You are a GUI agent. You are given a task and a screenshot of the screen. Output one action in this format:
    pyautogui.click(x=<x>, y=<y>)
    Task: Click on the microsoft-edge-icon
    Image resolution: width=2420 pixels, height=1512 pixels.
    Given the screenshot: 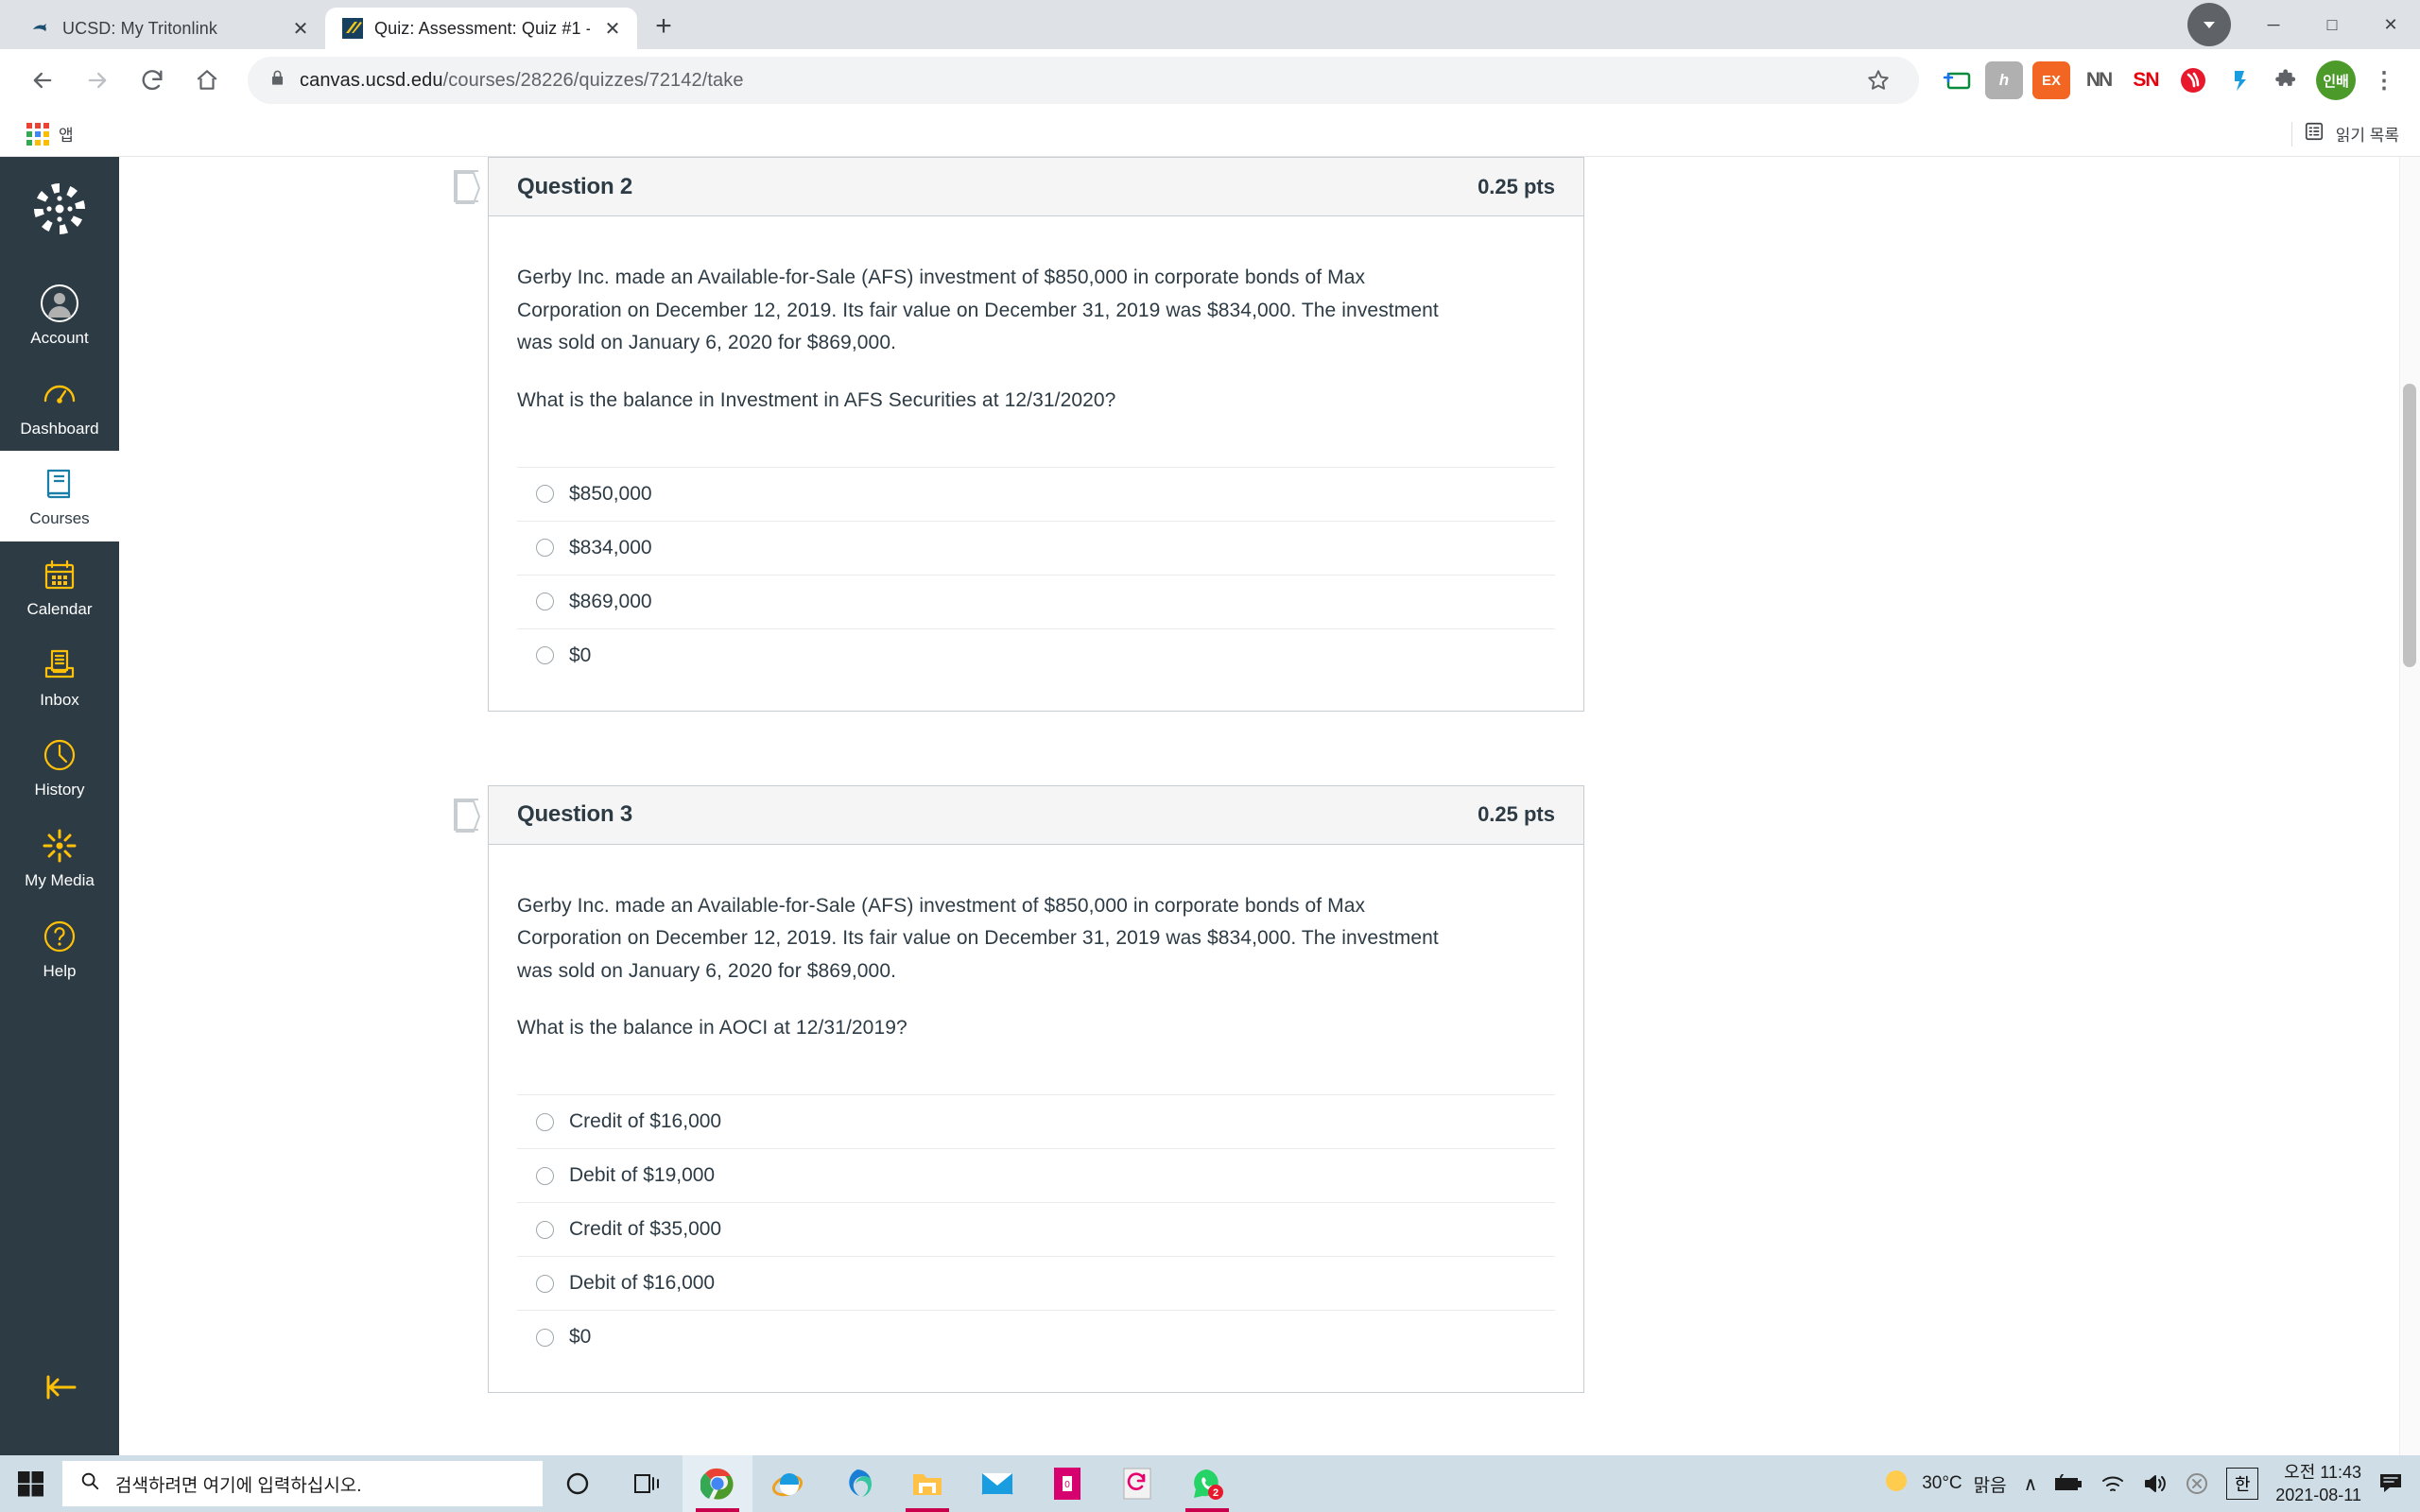 What is the action you would take?
    pyautogui.click(x=857, y=1483)
    